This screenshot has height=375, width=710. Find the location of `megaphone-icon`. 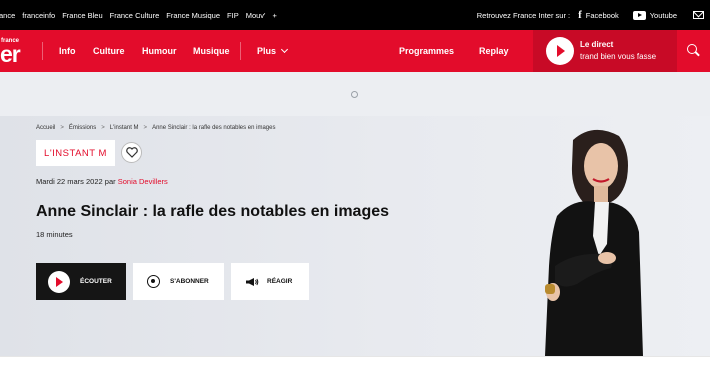

megaphone-icon is located at coordinates (252, 281).